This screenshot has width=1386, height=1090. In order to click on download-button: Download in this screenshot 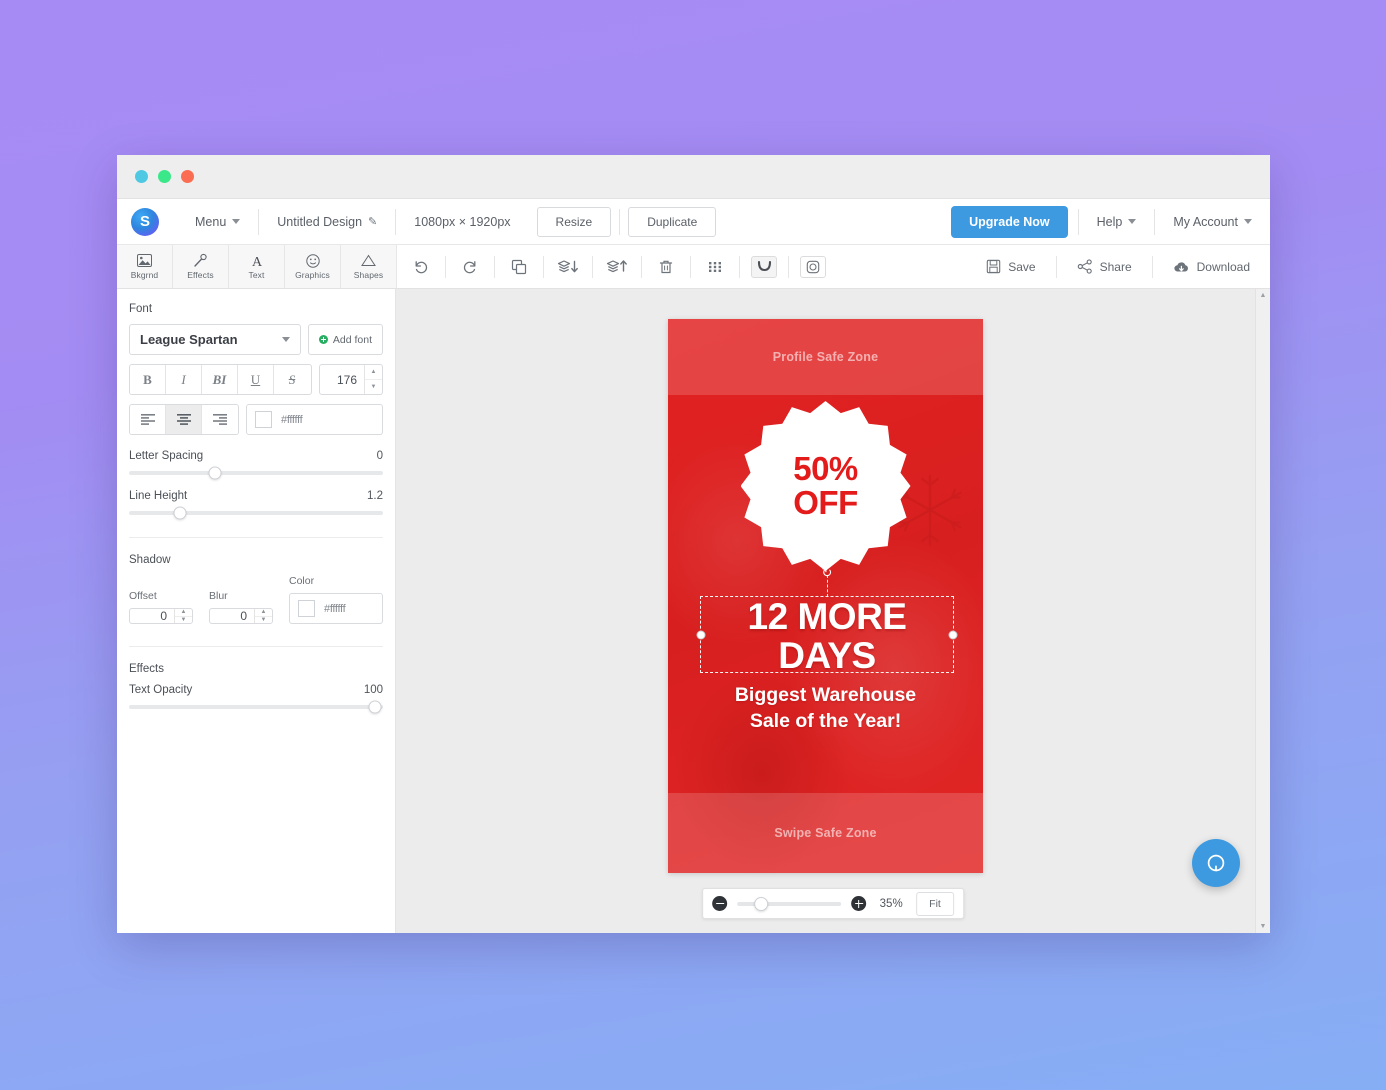, I will do `click(1211, 267)`.